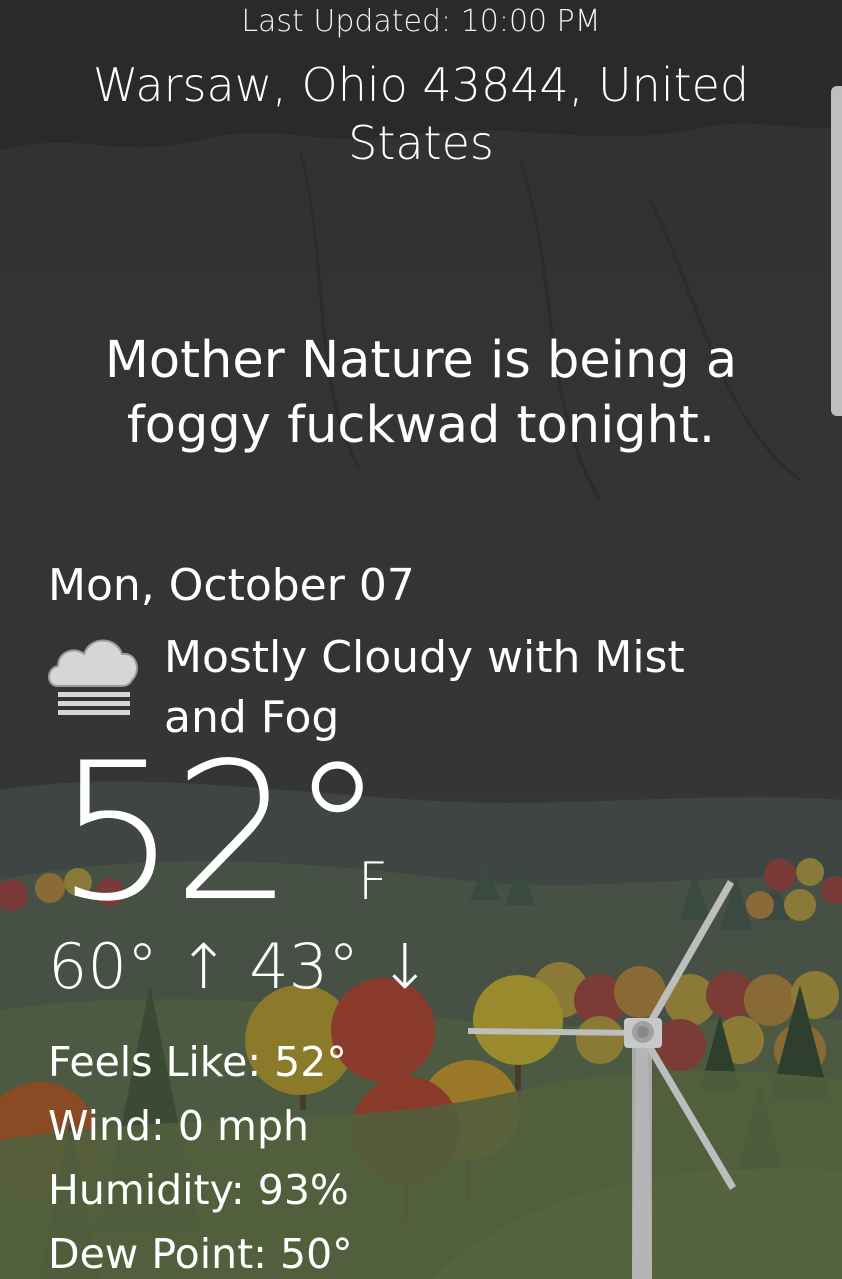 This screenshot has height=1279, width=842. Describe the element at coordinates (373, 882) in the screenshot. I see `temperature-unit: F` at that location.